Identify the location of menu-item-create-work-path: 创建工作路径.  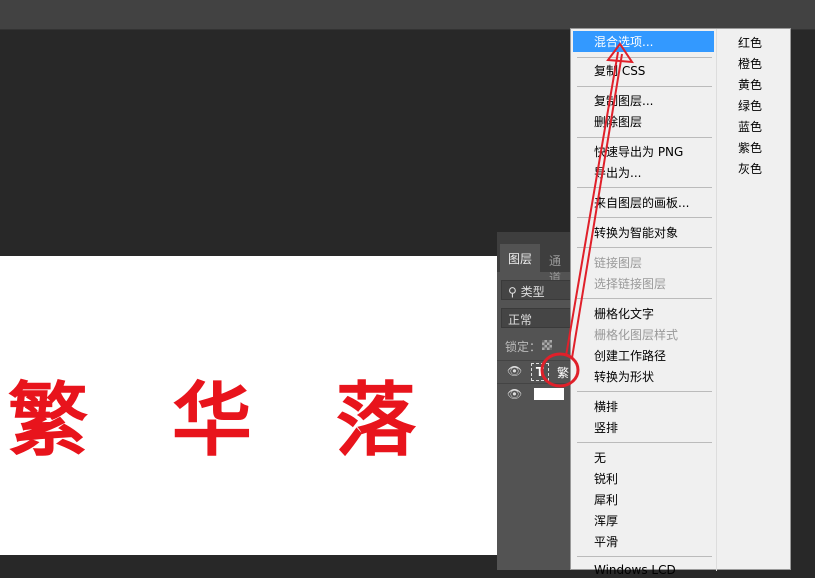
(630, 356).